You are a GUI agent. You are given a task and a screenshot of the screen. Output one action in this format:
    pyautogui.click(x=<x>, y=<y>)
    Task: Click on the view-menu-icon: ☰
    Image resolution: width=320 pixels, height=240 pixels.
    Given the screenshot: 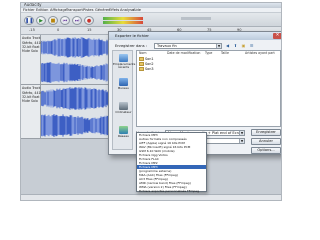 What is the action you would take?
    pyautogui.click(x=251, y=46)
    